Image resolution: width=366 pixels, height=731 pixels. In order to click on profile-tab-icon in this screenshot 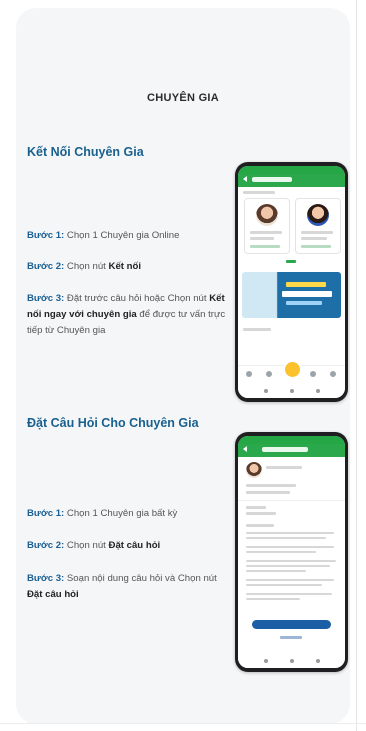, I will do `click(333, 374)`.